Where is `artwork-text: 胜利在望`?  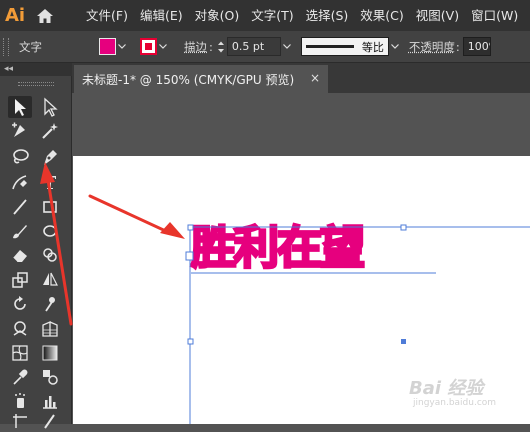 artwork-text: 胜利在望 is located at coordinates (277, 248).